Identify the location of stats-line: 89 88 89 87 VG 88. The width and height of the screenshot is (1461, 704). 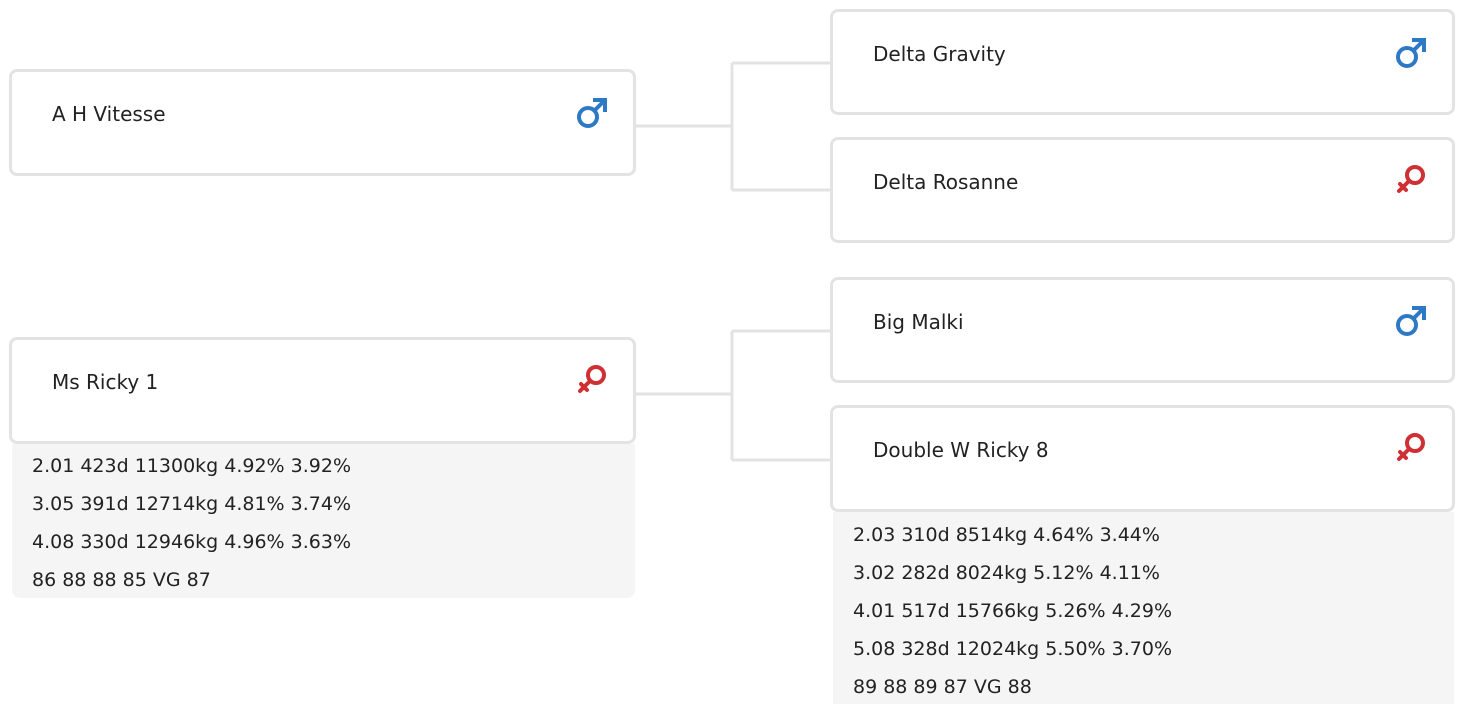
(942, 687).